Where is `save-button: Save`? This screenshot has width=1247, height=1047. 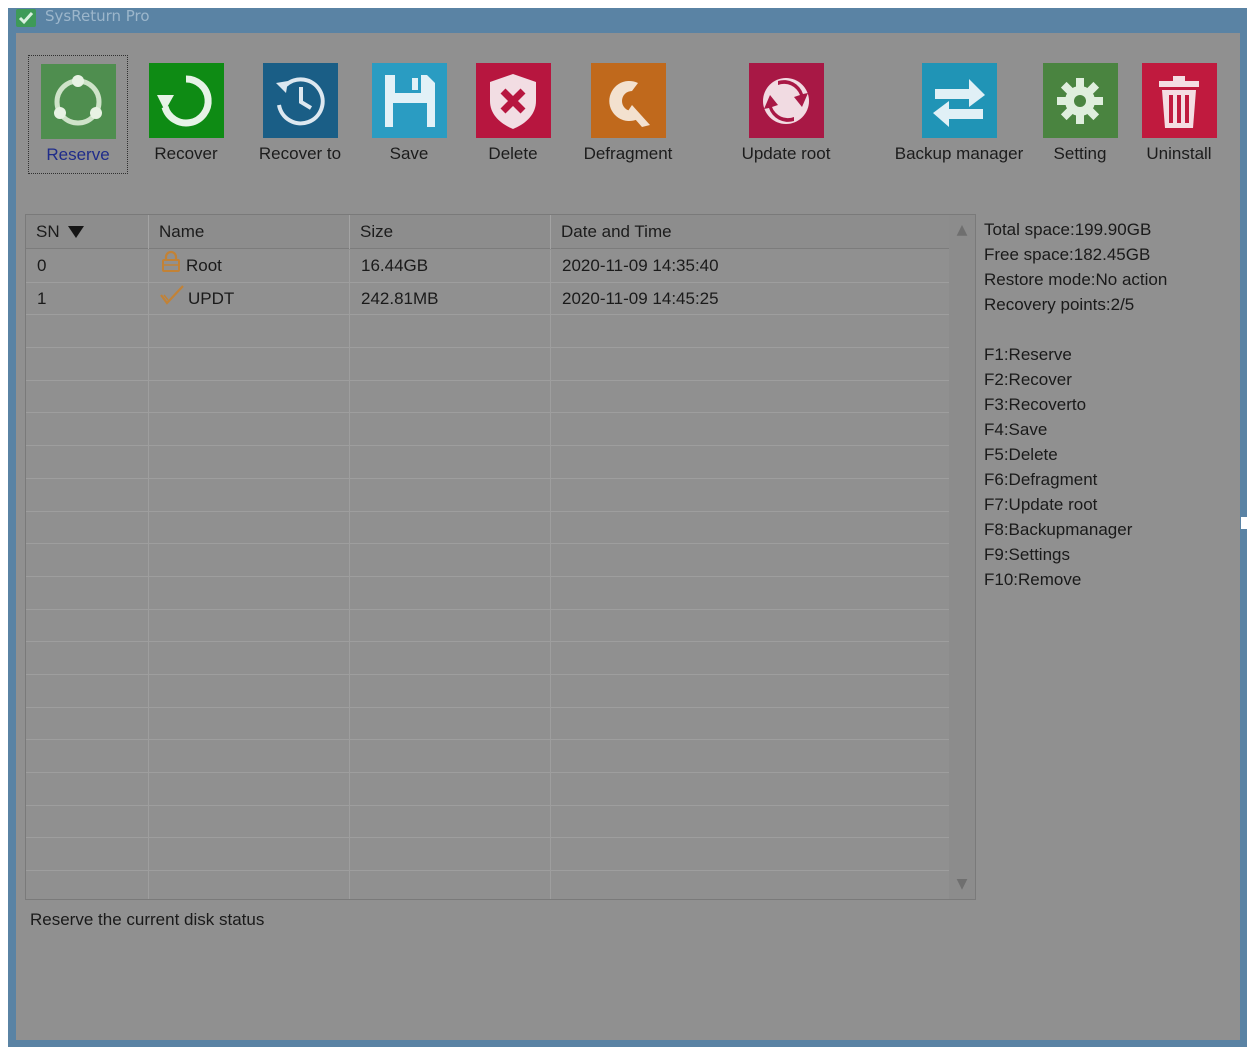
save-button: Save is located at coordinates (409, 109).